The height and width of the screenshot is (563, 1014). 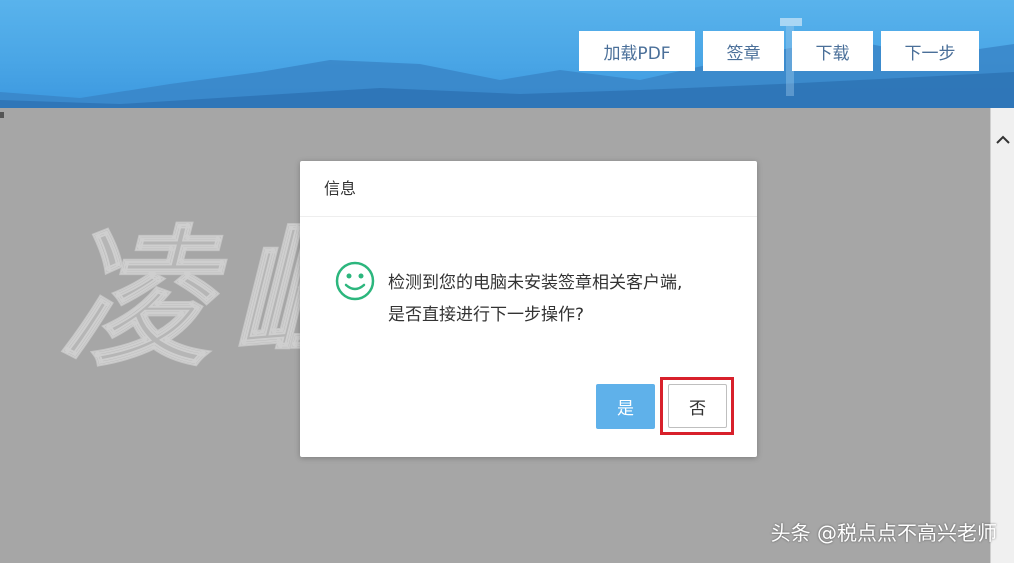 I want to click on download-button: 下载, so click(x=832, y=51).